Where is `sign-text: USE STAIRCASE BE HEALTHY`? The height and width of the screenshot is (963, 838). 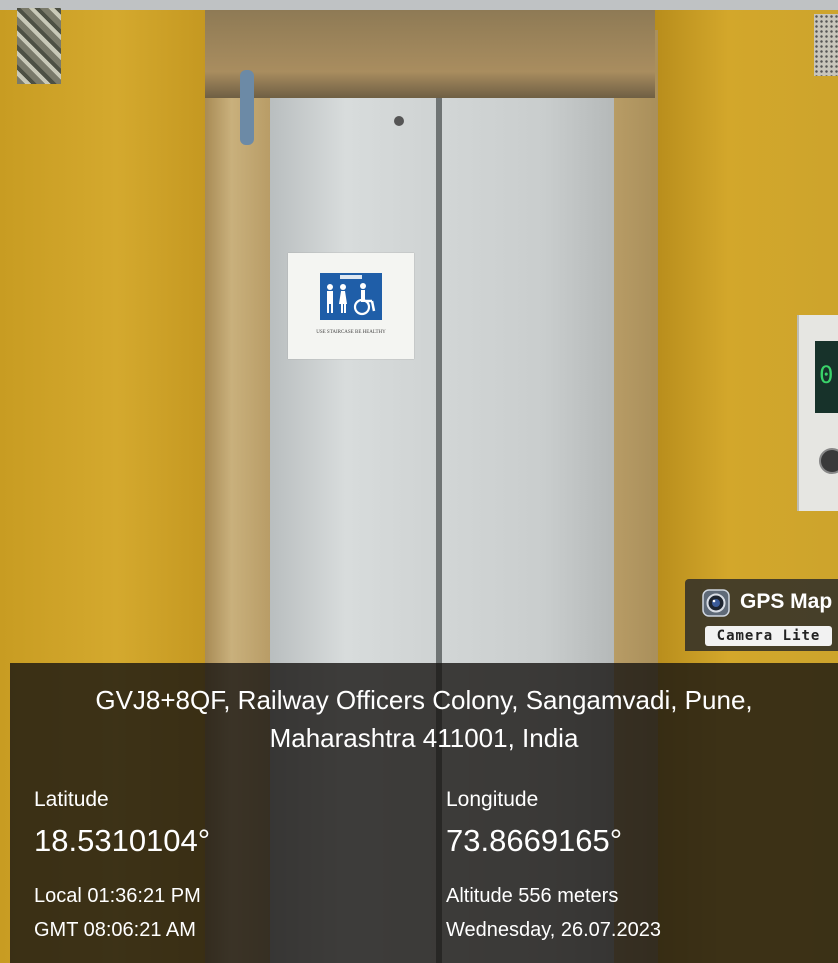
sign-text: USE STAIRCASE BE HEALTHY is located at coordinates (351, 332).